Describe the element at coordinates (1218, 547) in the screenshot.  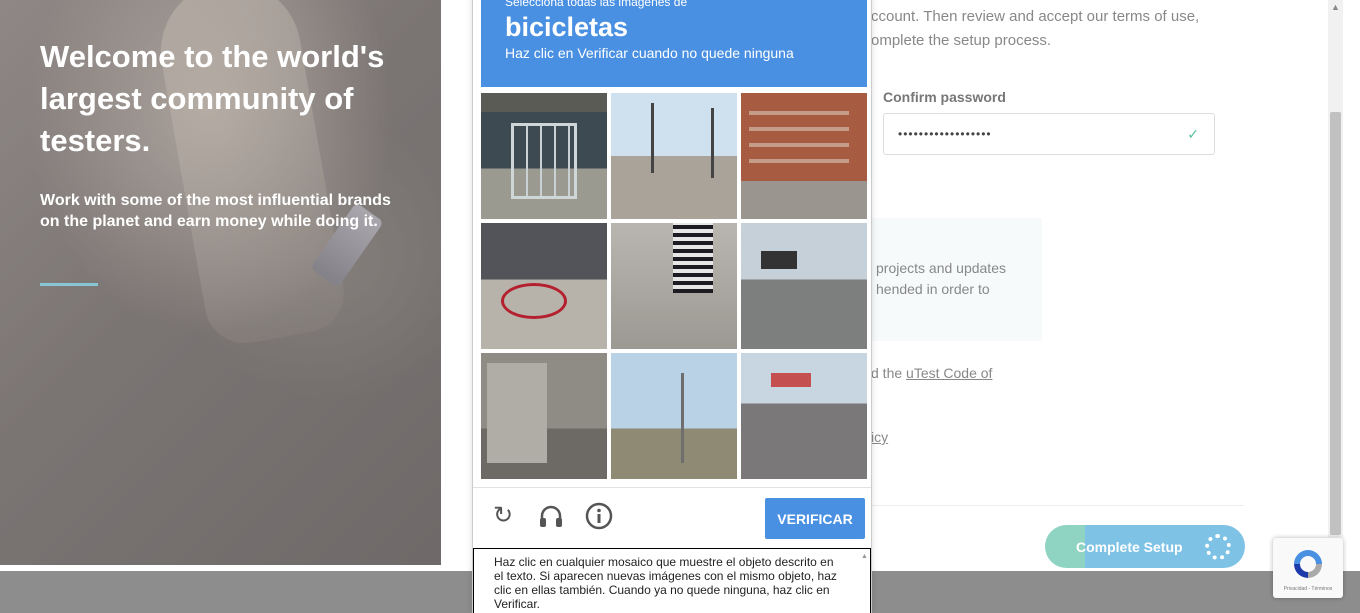
I see `loading-spinner-icon` at that location.